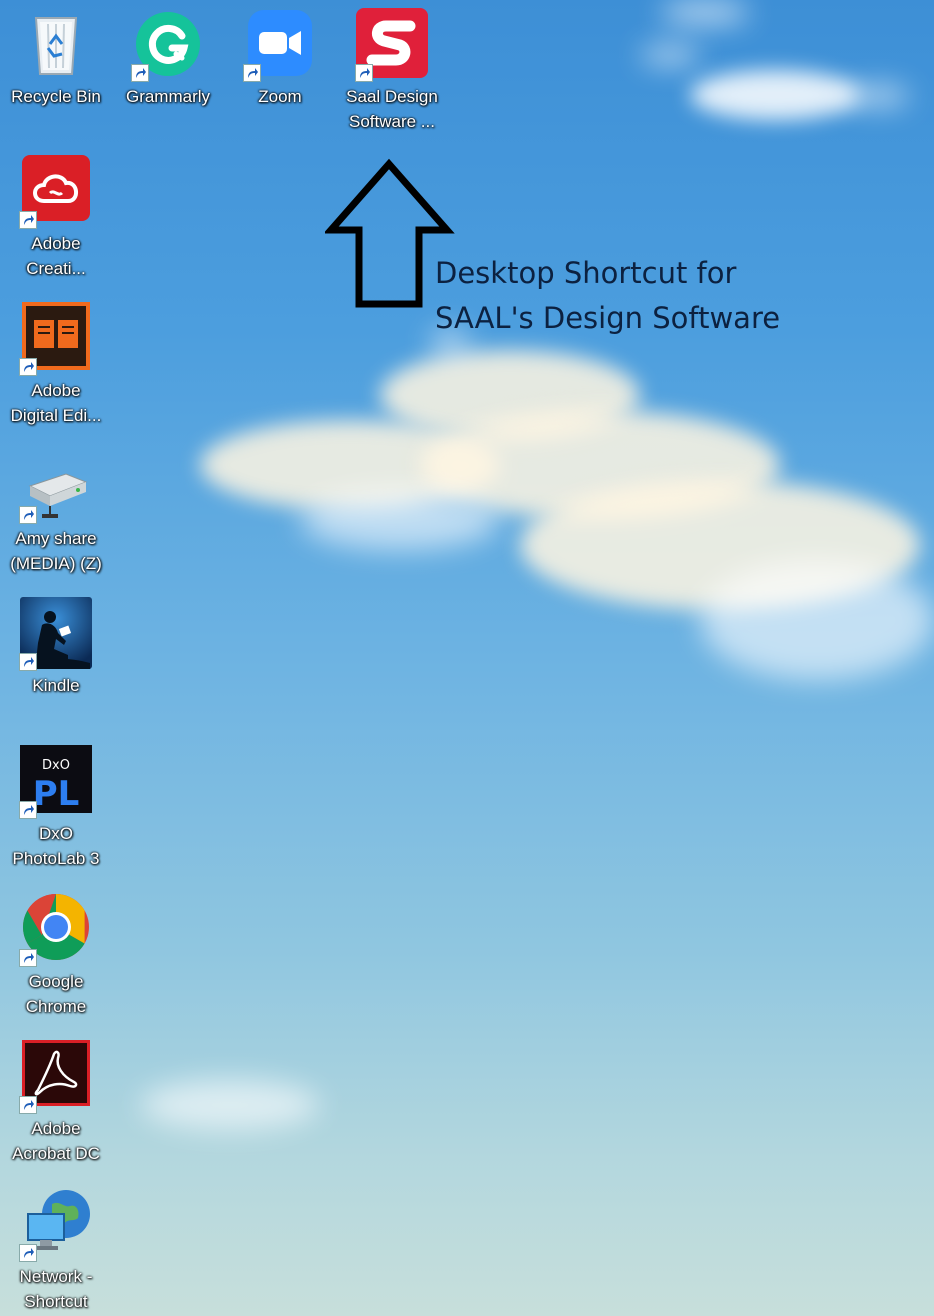 The height and width of the screenshot is (1316, 934). What do you see at coordinates (55, 192) in the screenshot?
I see `adobe-creative-cloud-icon` at bounding box center [55, 192].